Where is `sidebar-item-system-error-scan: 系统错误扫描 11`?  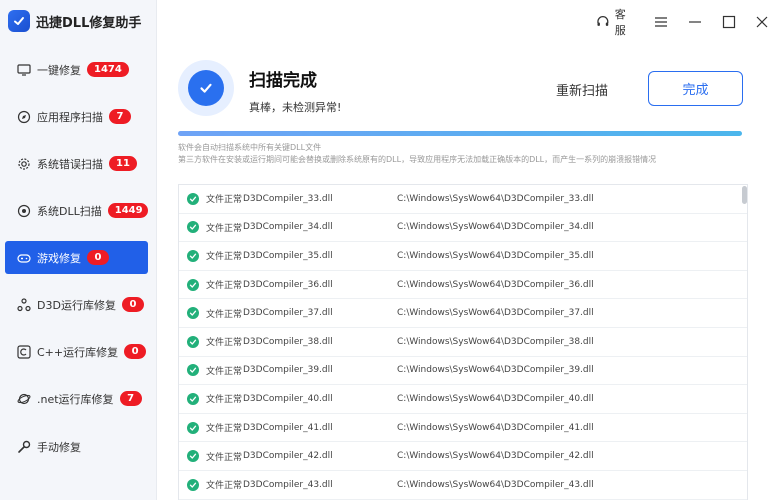 sidebar-item-system-error-scan: 系统错误扫描 11 is located at coordinates (76, 163).